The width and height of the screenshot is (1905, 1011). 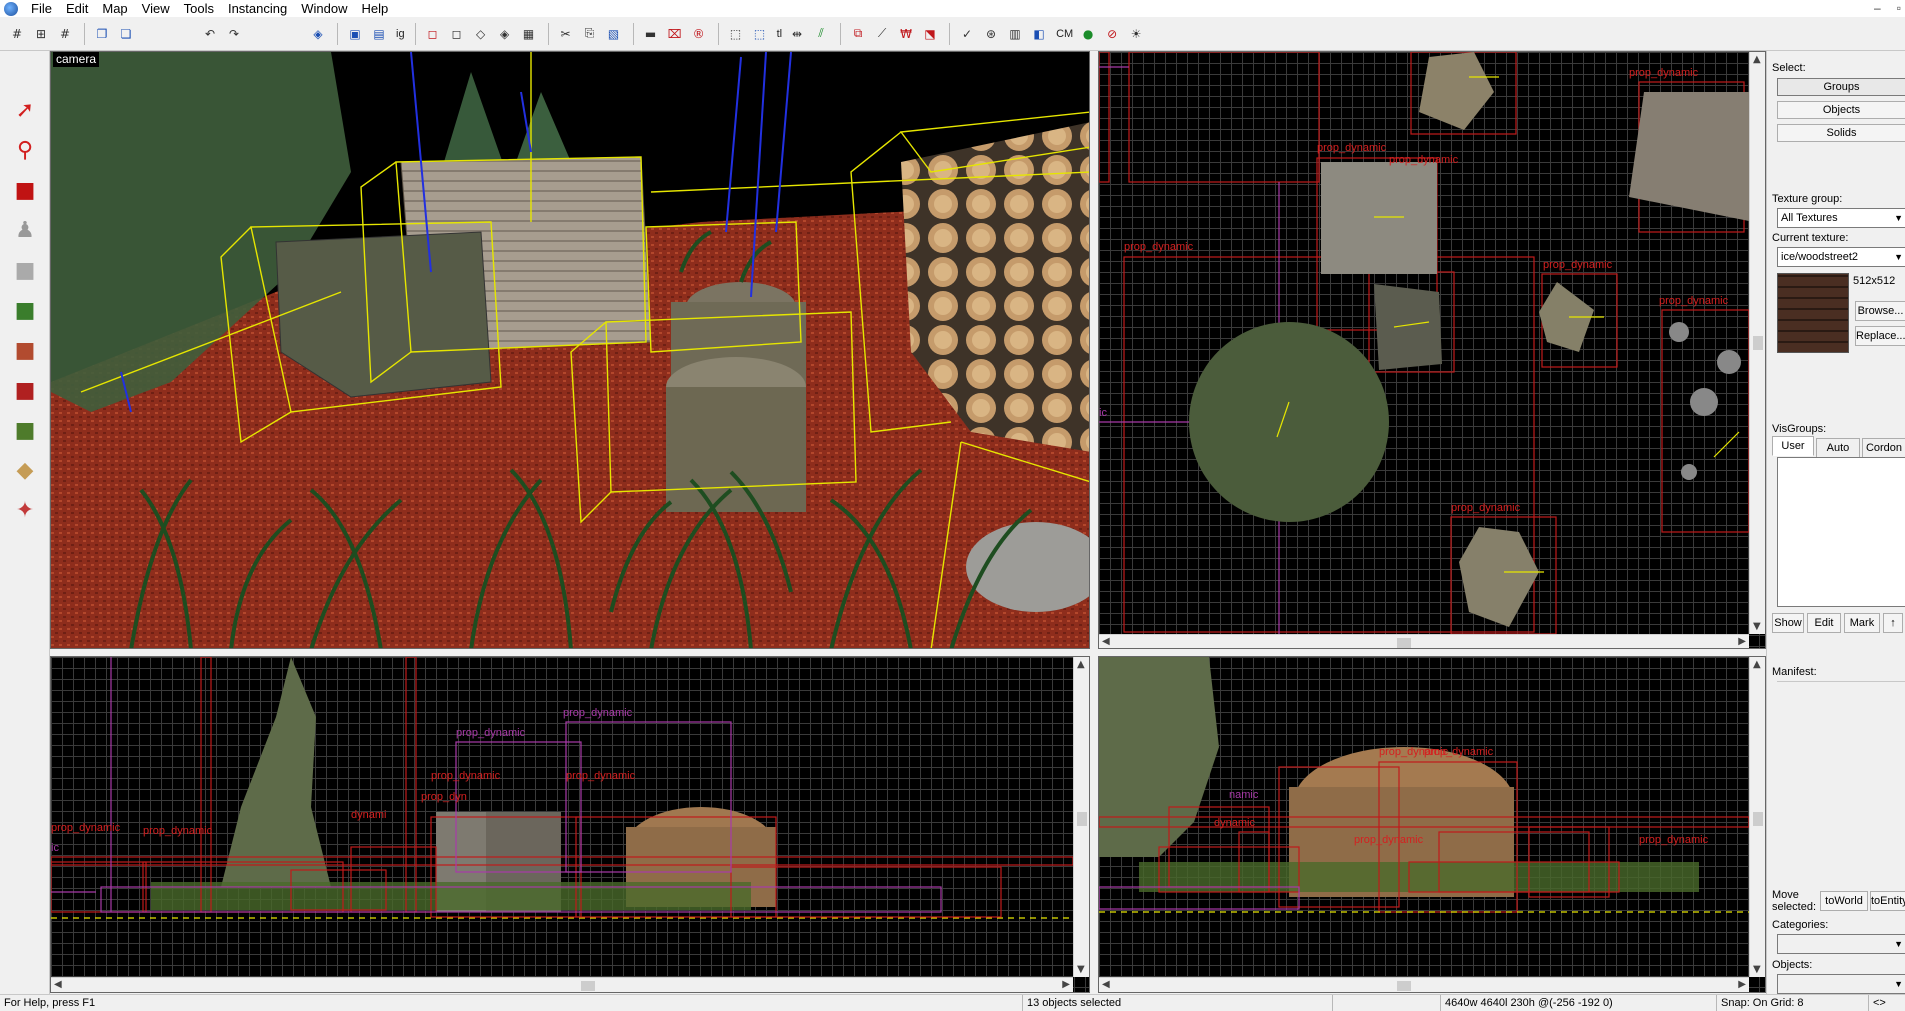 I want to click on camera-tool-icon: ■, so click(x=25, y=190).